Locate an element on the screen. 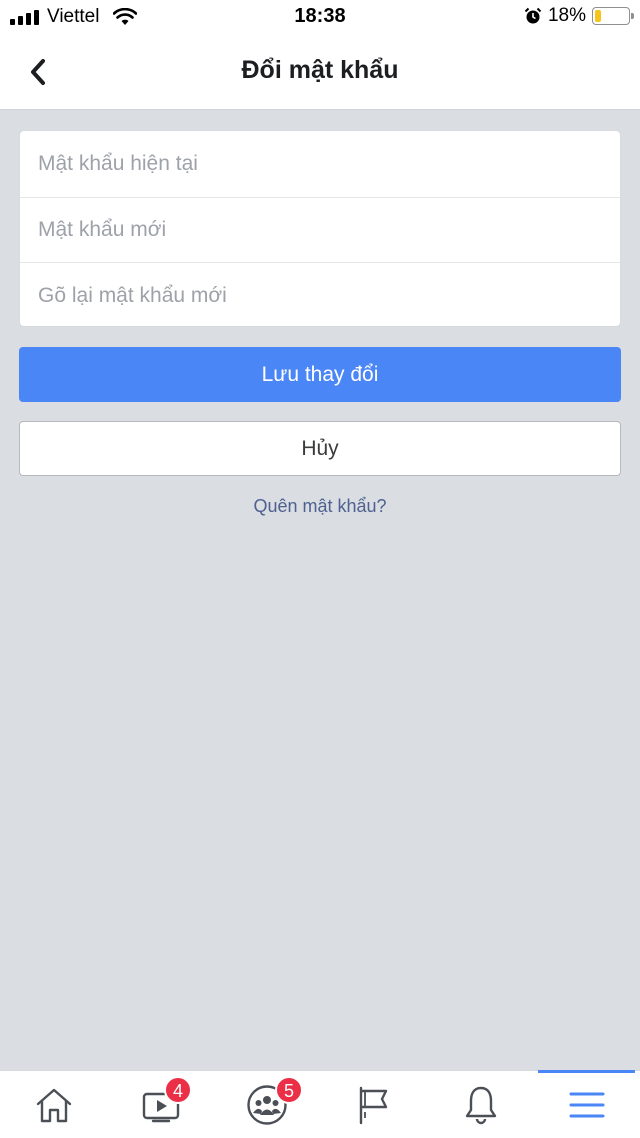 The width and height of the screenshot is (640, 1138). tab-home is located at coordinates (53, 1104).